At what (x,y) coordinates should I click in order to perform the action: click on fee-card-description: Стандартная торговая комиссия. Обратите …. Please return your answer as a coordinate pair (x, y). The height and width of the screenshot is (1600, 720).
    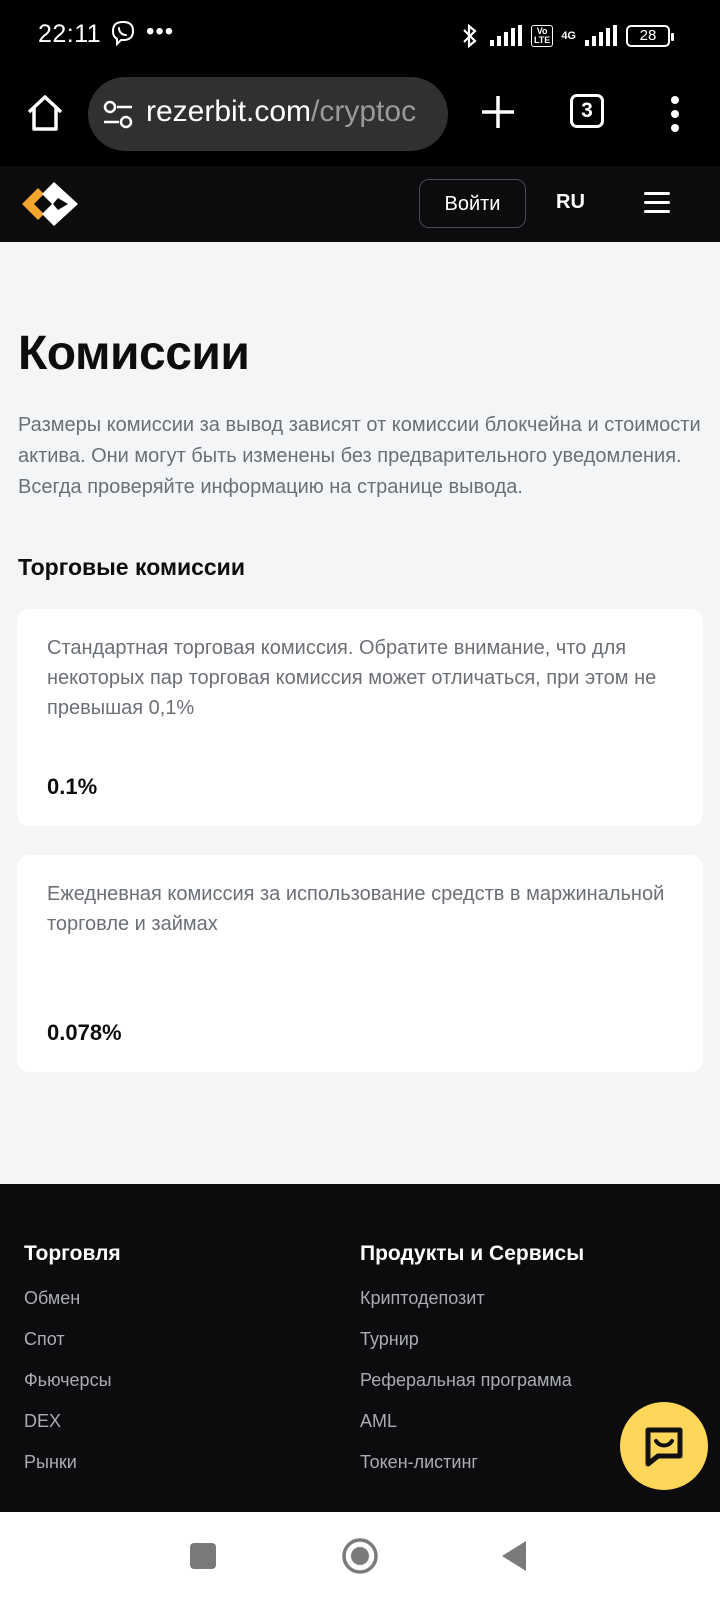
    Looking at the image, I should click on (352, 678).